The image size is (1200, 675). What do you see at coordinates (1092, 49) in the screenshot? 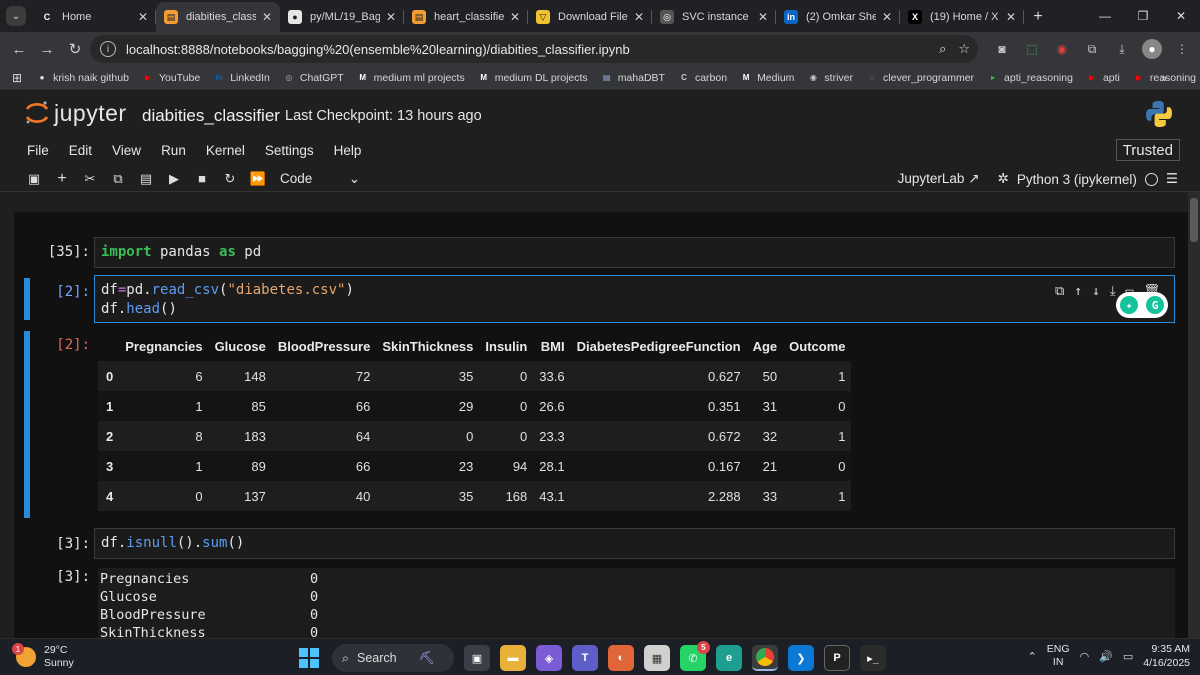
I see `extensions-puzzle-icon: ⧉` at bounding box center [1092, 49].